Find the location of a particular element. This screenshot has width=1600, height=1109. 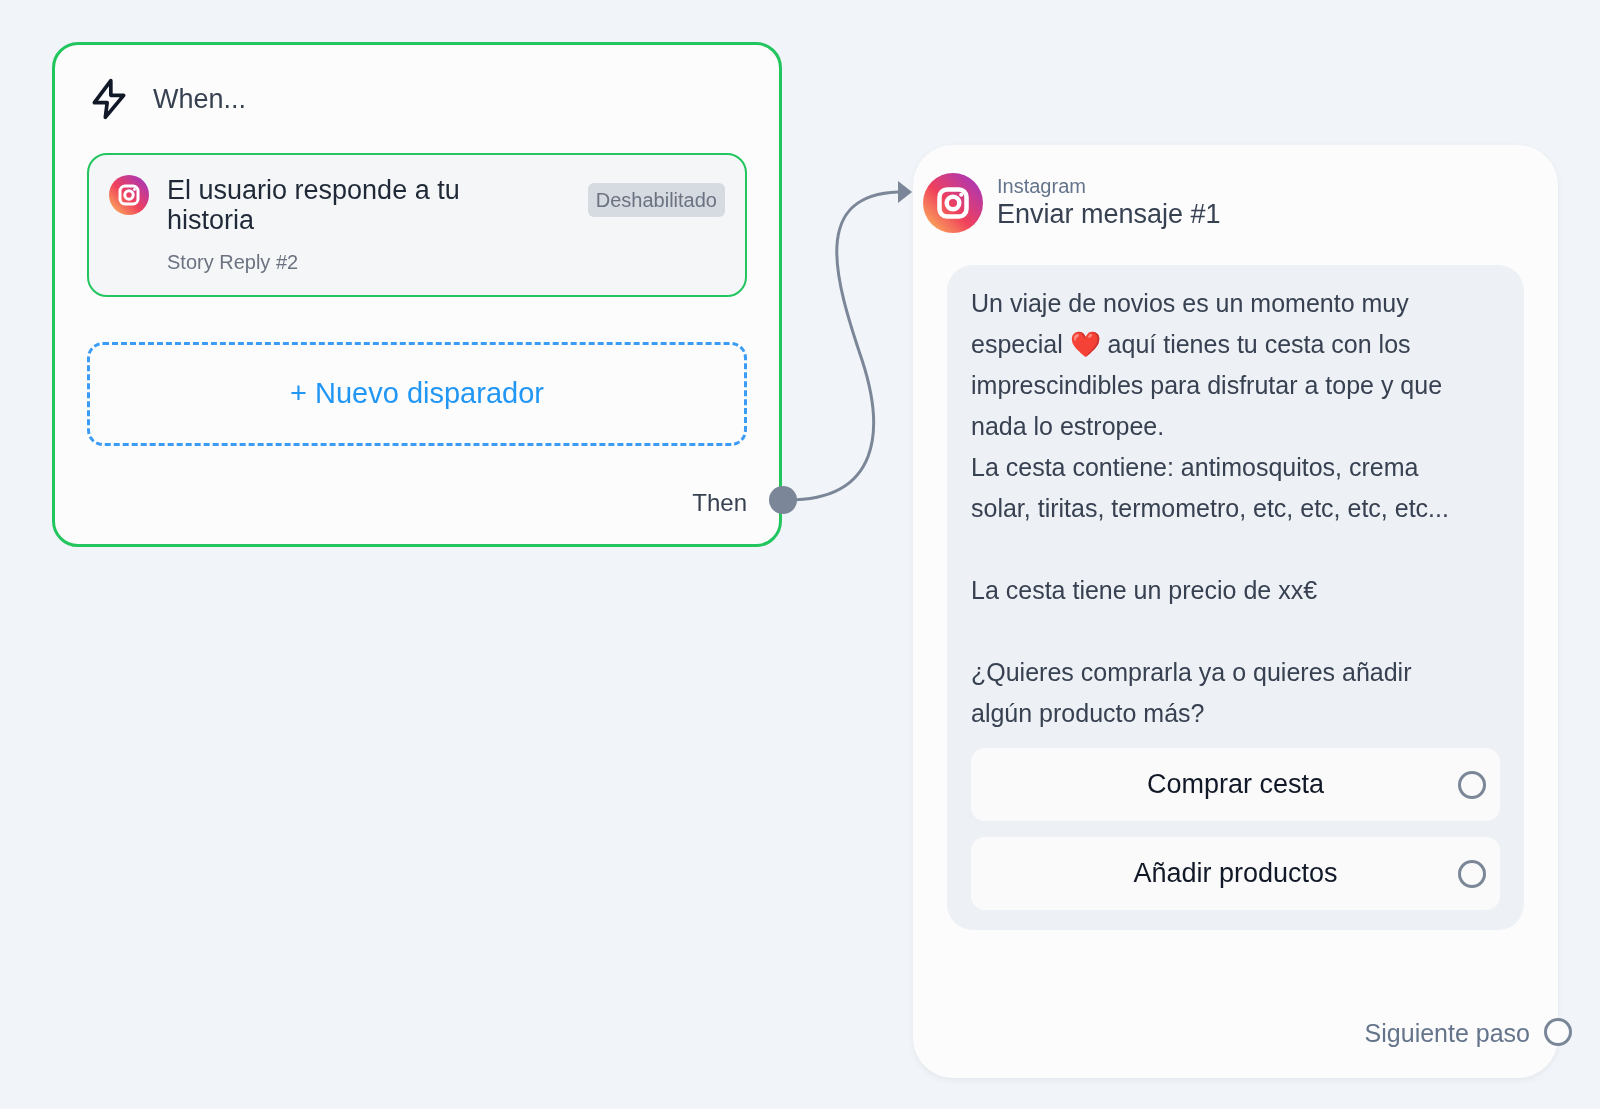

message-text: Un viaje de novios es un momento muy especial ❤ aquí tienes tu cesta con los imprescindibles para disfrutar a tope y que nada lo estropee. La cesta contiene: antimosquitos, crema solar, tiritas, termometro, etc, etc, etc, etc... La cesta tiene un precio de xx€ ¿Quieres comprarla ya o quieres añadir algún producto más? is located at coordinates (1210, 508).